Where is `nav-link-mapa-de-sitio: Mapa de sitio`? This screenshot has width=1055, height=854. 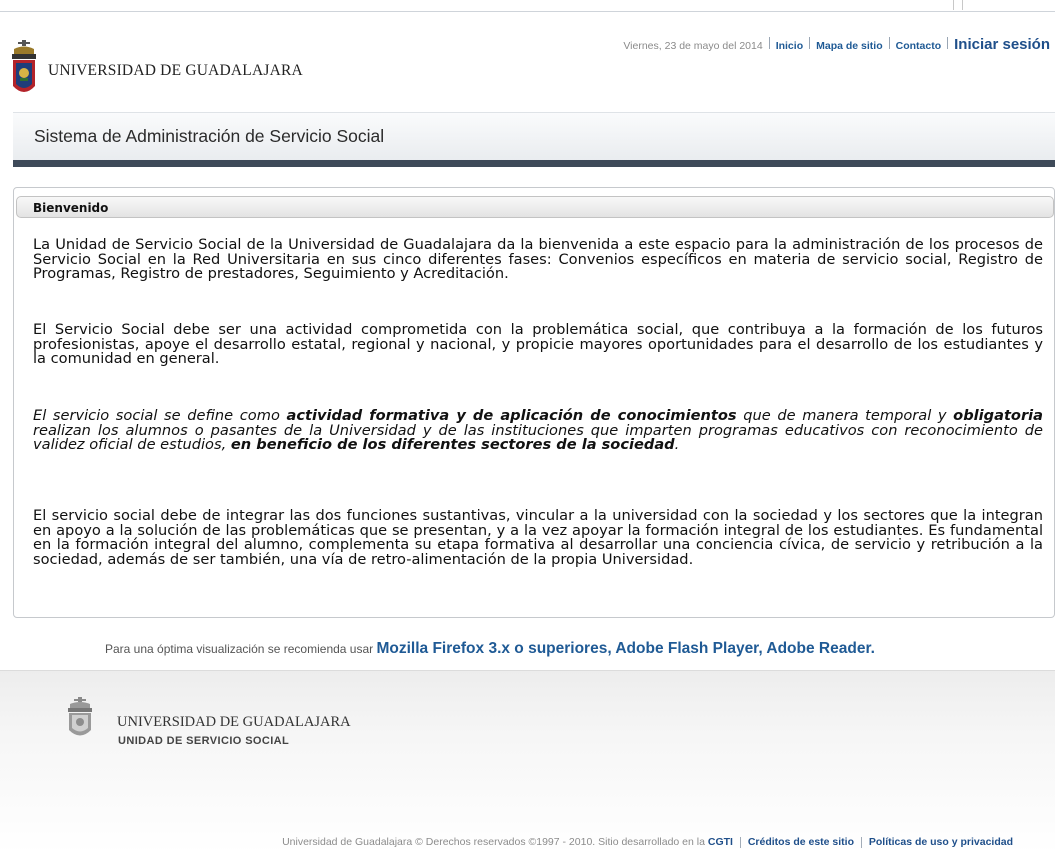
nav-link-mapa-de-sitio: Mapa de sitio is located at coordinates (849, 46).